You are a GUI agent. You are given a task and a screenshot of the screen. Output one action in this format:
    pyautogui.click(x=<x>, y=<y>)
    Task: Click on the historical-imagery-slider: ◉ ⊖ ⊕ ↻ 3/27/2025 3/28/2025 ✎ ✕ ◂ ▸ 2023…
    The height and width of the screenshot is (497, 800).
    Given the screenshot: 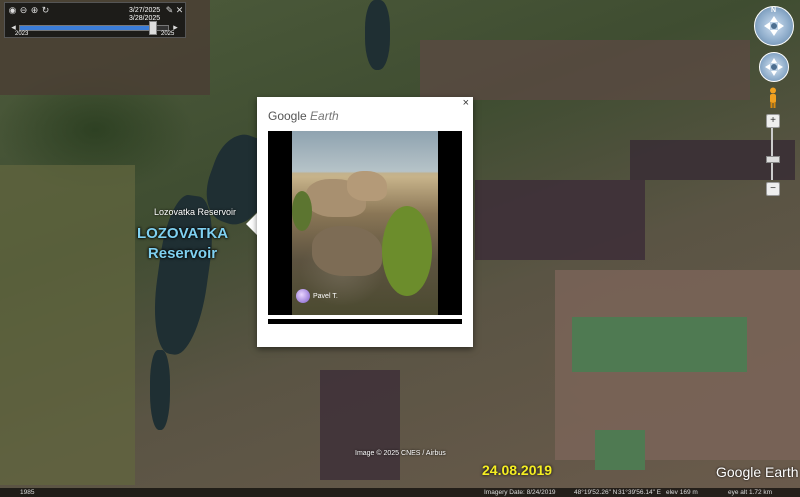 What is the action you would take?
    pyautogui.click(x=95, y=20)
    